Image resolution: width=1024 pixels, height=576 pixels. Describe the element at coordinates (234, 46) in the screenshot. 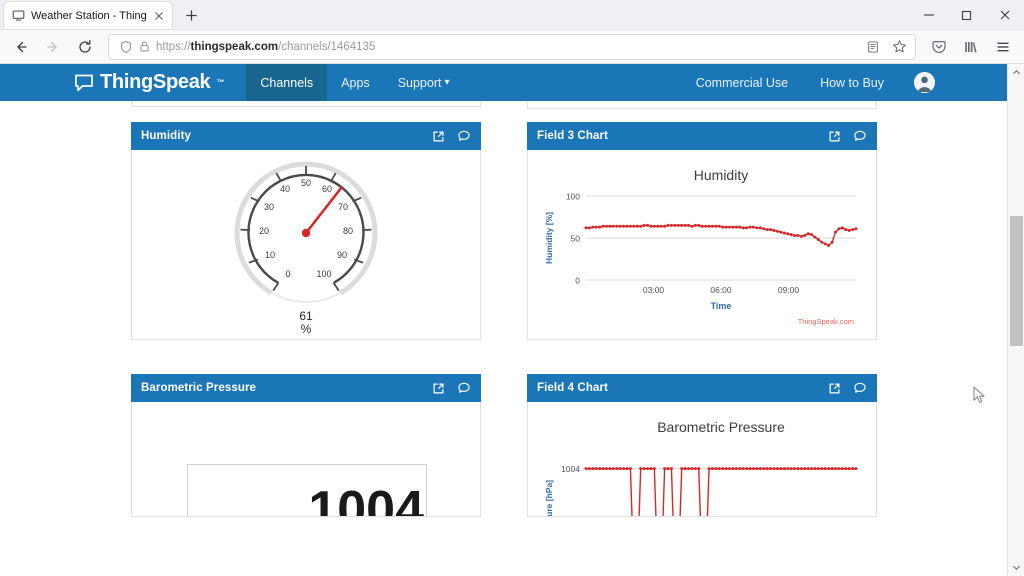

I see `url-host: thingspeak.com` at that location.